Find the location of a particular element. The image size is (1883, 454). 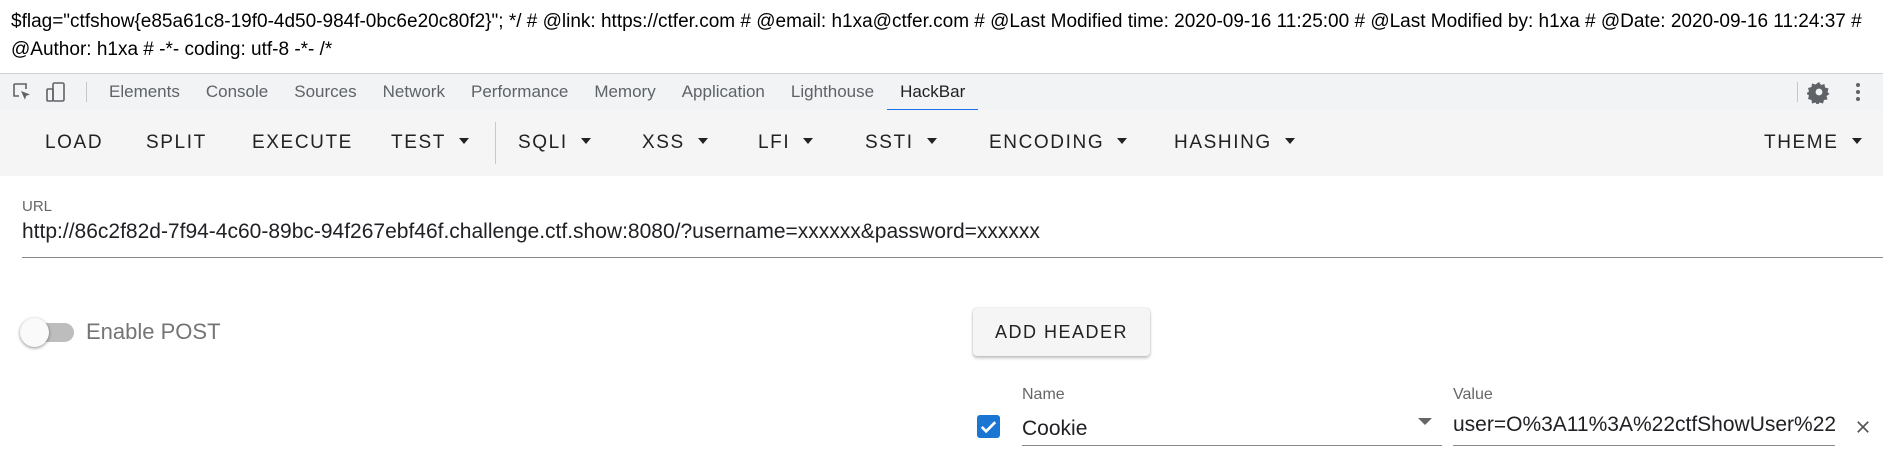

xss-dropdown: XSS is located at coordinates (675, 143).